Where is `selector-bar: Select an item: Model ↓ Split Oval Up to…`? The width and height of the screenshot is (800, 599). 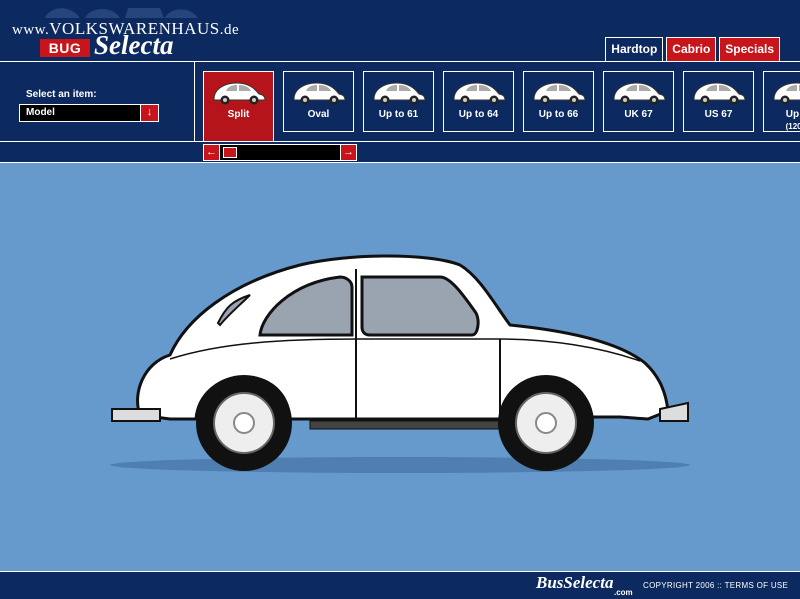 selector-bar: Select an item: Model ↓ Split Oval Up to… is located at coordinates (400, 101).